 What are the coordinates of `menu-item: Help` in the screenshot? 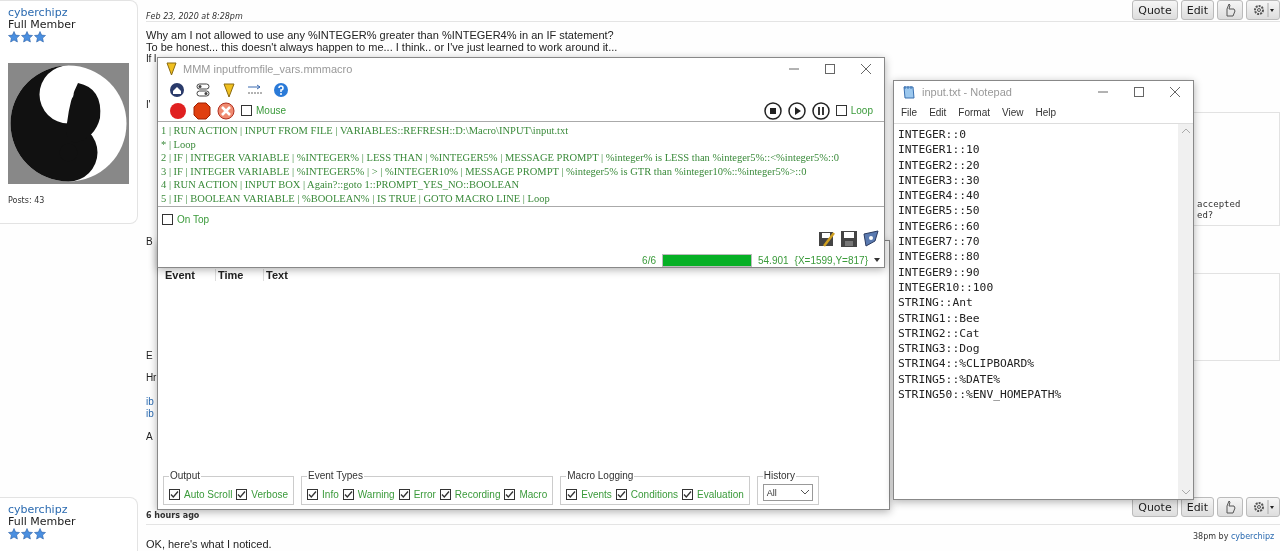 It's located at (1046, 112).